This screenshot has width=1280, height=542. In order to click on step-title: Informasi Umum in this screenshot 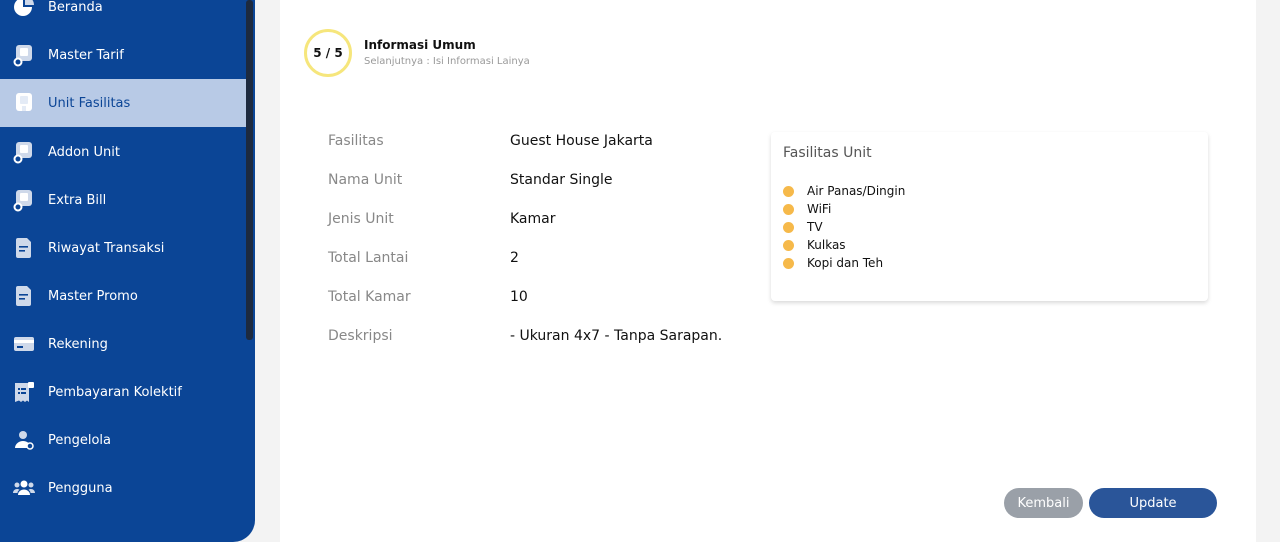, I will do `click(420, 45)`.